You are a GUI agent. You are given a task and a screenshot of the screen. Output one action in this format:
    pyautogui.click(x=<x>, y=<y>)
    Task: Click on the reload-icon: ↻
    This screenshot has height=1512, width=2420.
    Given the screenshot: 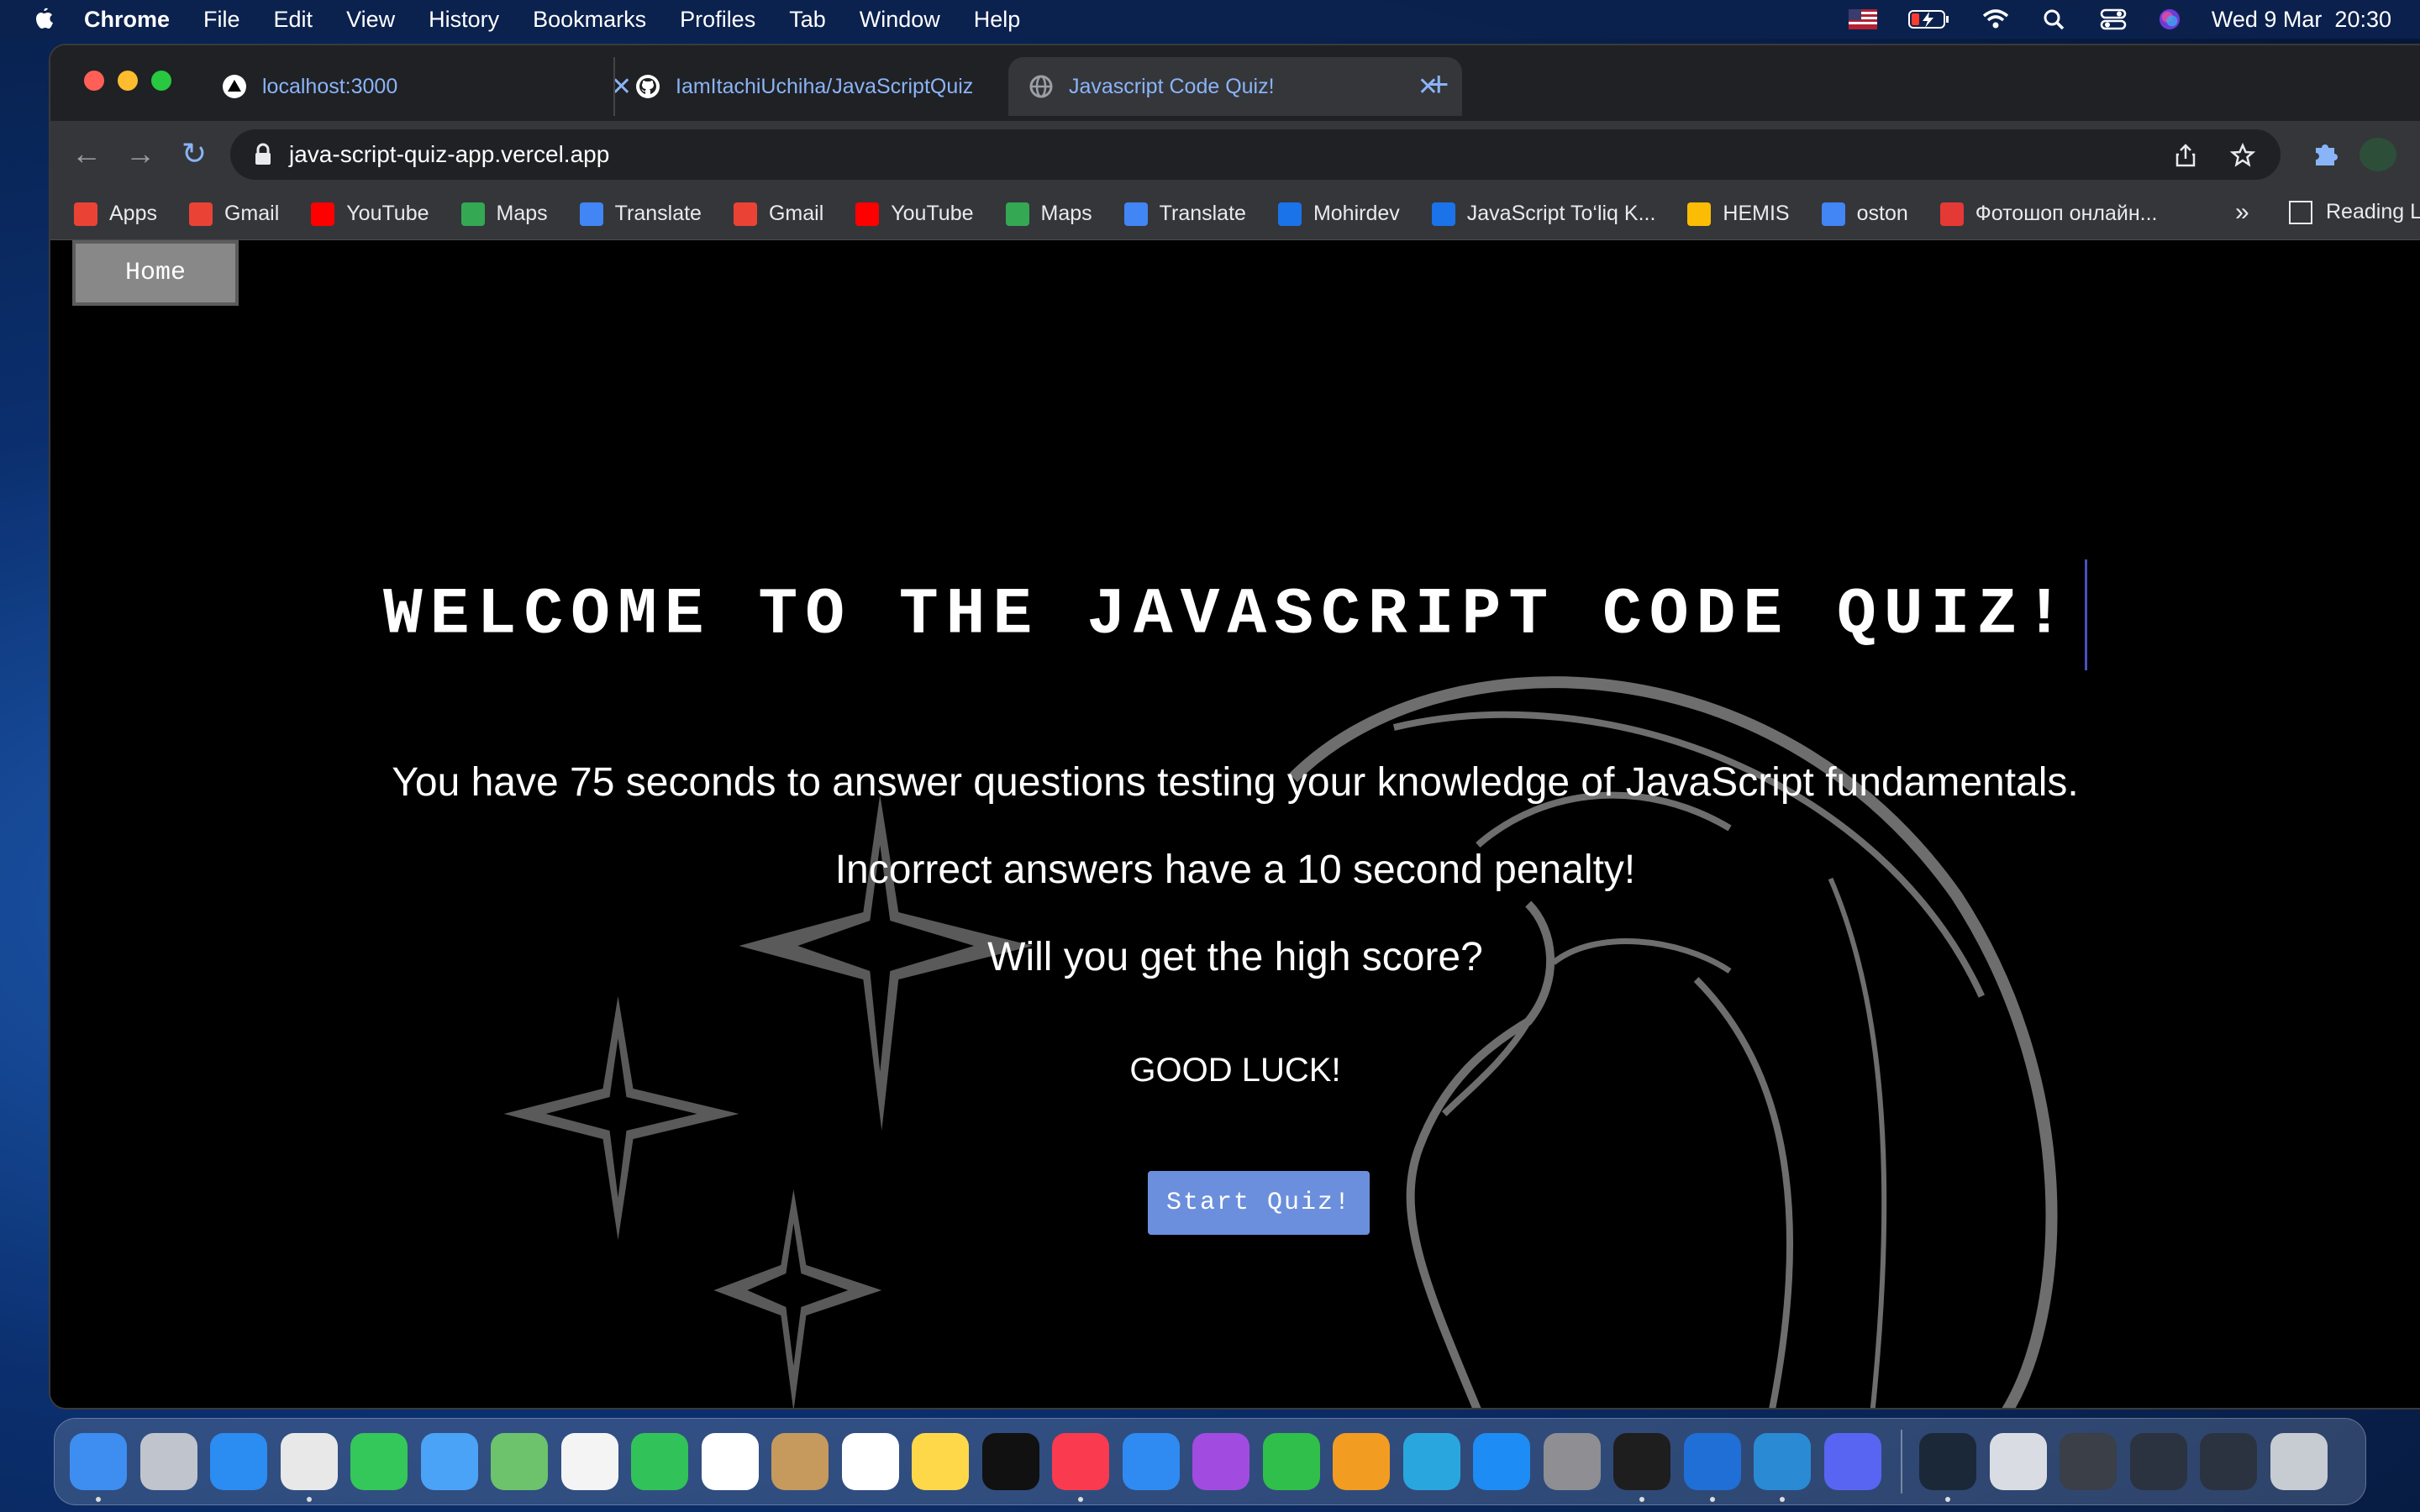 What is the action you would take?
    pyautogui.click(x=194, y=153)
    